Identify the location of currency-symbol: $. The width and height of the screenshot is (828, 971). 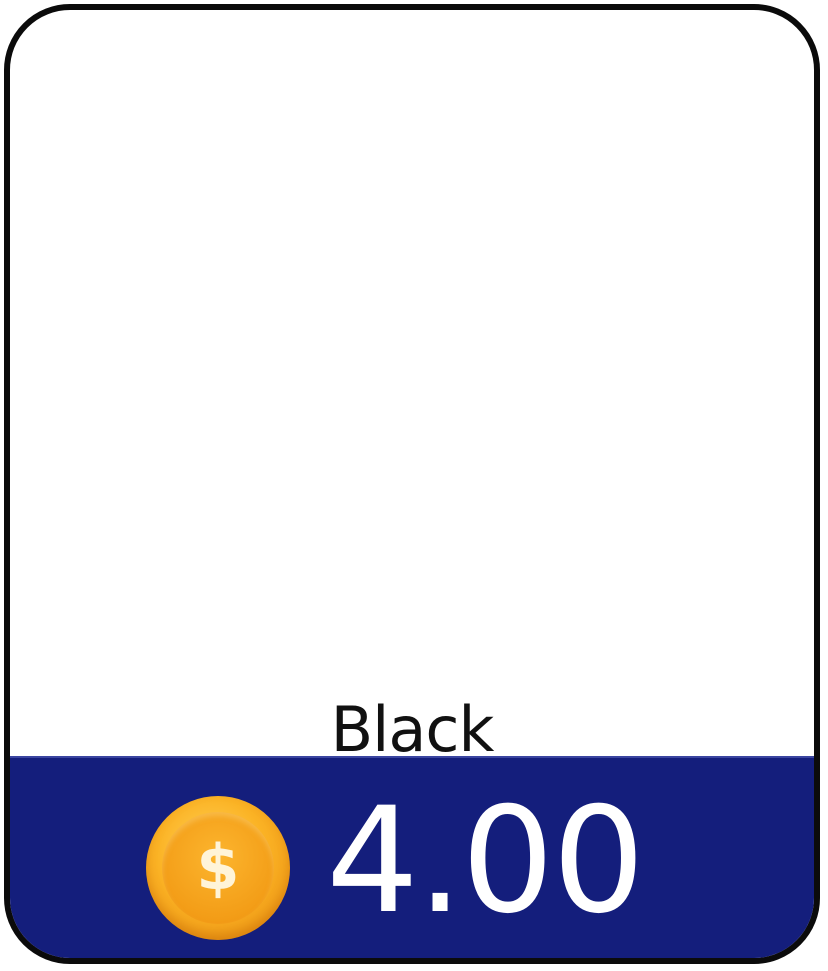
(218, 867).